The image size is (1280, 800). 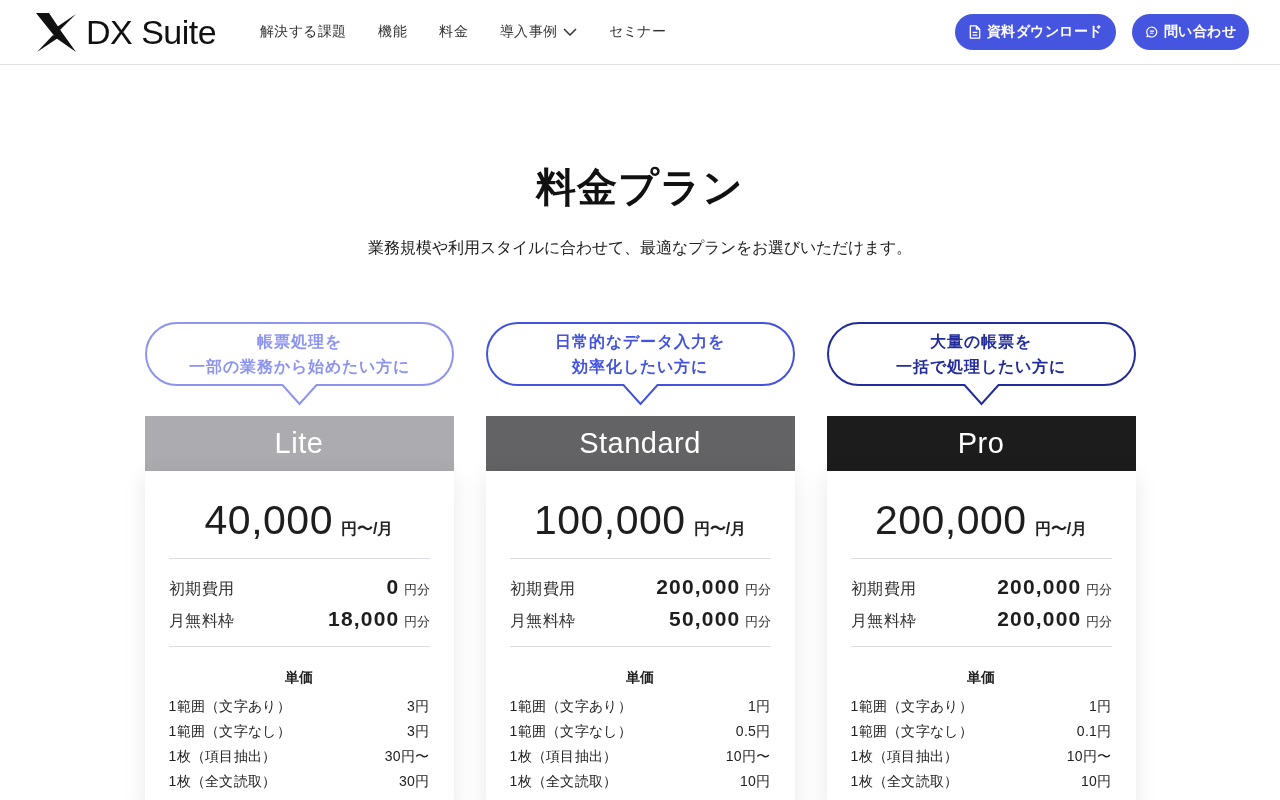 What do you see at coordinates (981, 342) in the screenshot?
I see `bubble-text: 大量の帳票を` at bounding box center [981, 342].